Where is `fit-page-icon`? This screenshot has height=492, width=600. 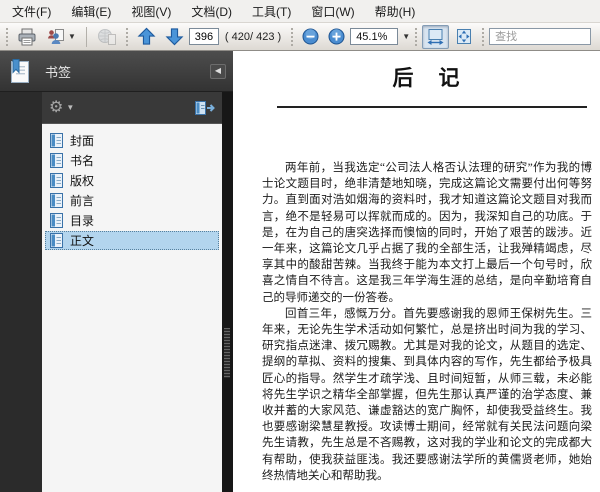
fit-page-icon is located at coordinates (463, 36).